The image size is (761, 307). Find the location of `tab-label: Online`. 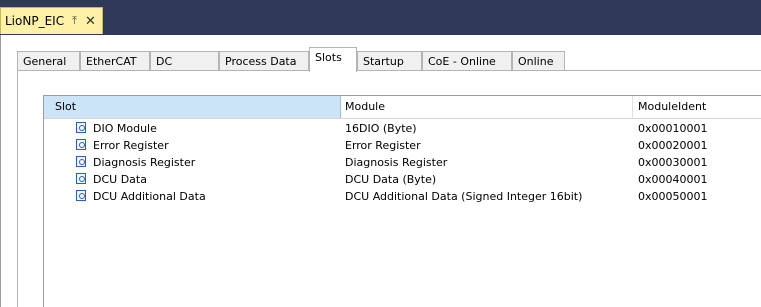

tab-label: Online is located at coordinates (536, 61).